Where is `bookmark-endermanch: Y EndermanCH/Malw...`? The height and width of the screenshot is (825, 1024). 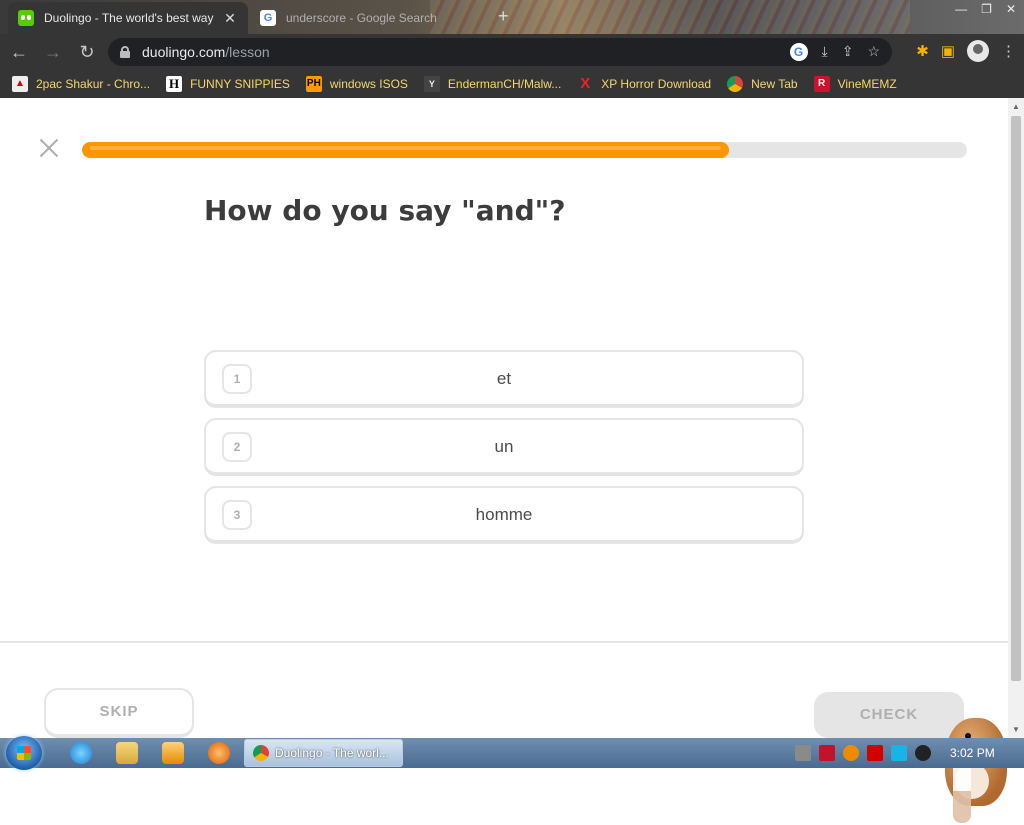
bookmark-endermanch: Y EndermanCH/Malw... is located at coordinates (492, 84).